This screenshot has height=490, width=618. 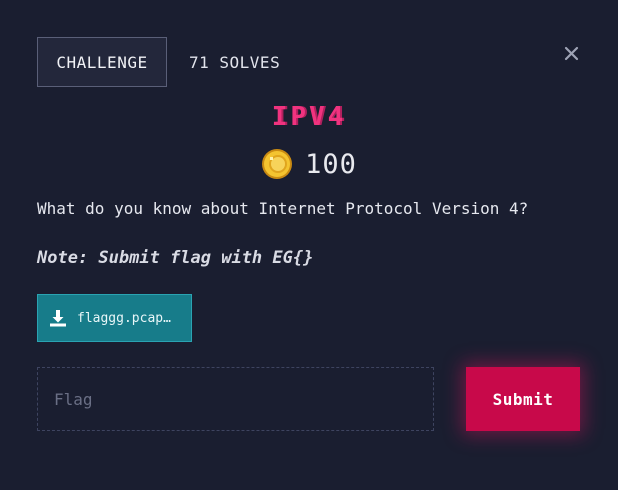 I want to click on tab-solves: 71 SOLVES, so click(x=234, y=62).